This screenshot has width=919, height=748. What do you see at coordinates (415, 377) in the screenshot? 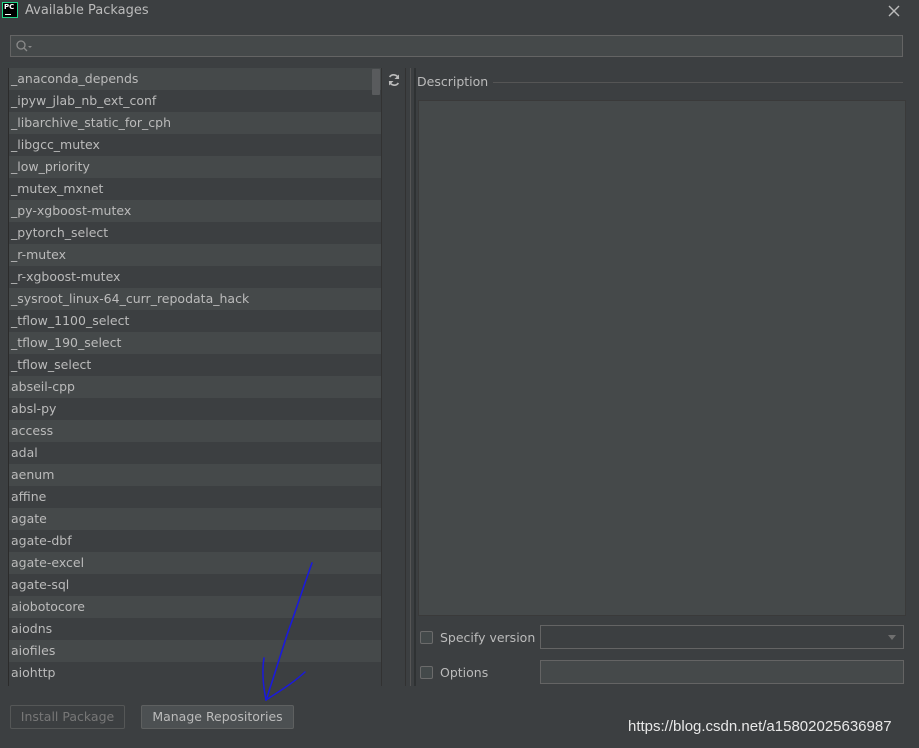
I see `description-panel-edge` at bounding box center [415, 377].